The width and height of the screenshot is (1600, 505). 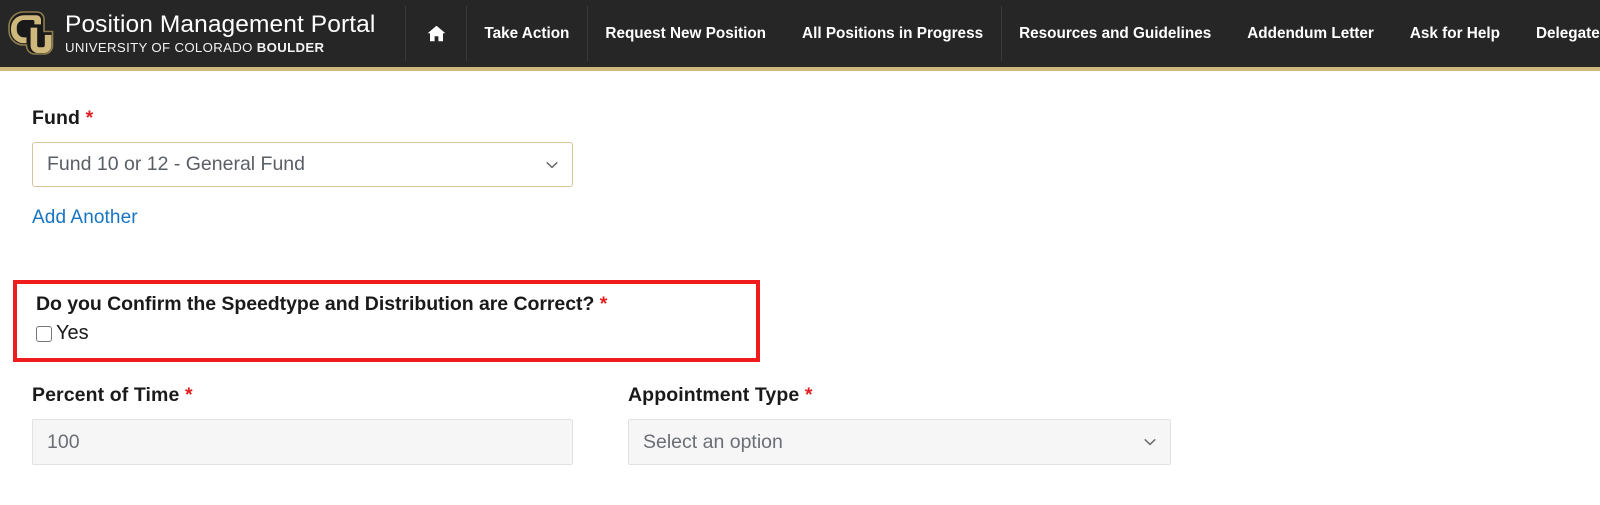 I want to click on portal-subtitle: UNIVERSITY OF COLORADO BOULDER, so click(x=220, y=47).